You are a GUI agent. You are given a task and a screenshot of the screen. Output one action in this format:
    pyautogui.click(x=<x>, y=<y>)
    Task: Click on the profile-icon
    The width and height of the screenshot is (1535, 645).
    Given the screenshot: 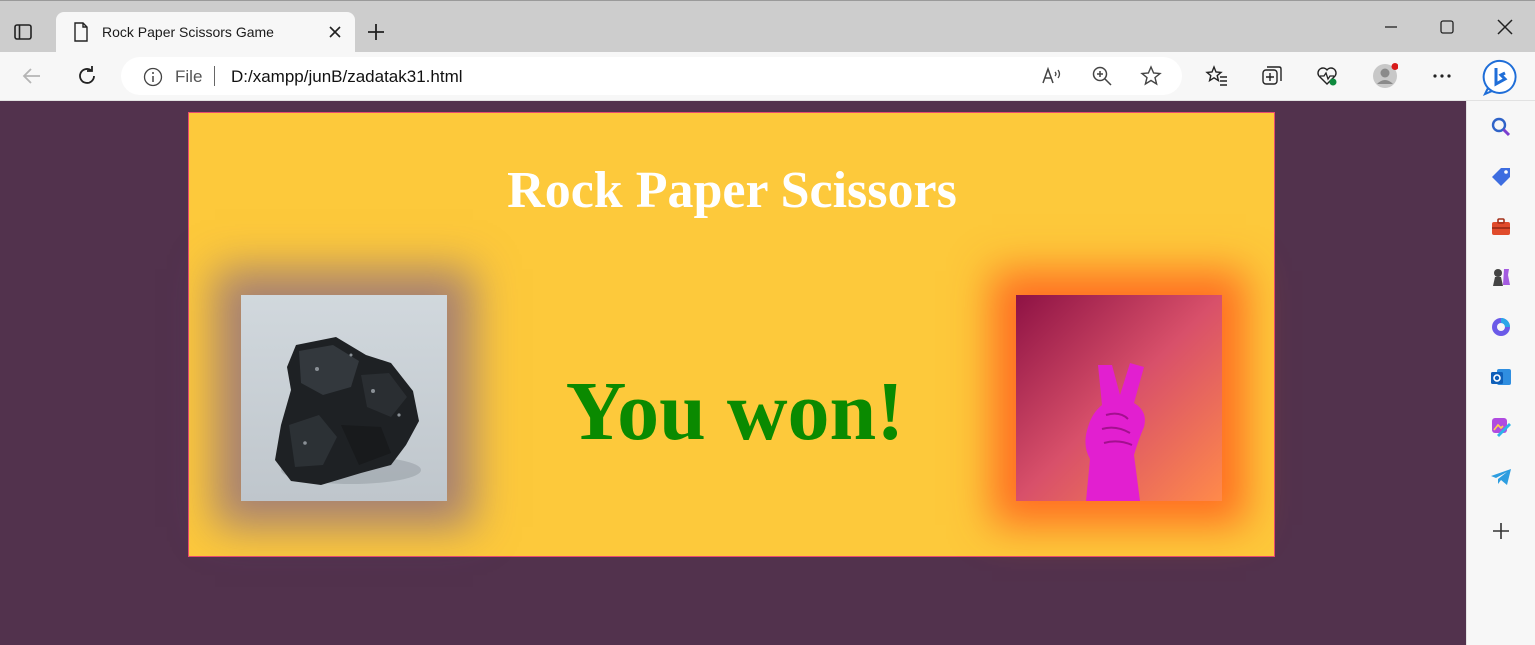 What is the action you would take?
    pyautogui.click(x=1385, y=76)
    